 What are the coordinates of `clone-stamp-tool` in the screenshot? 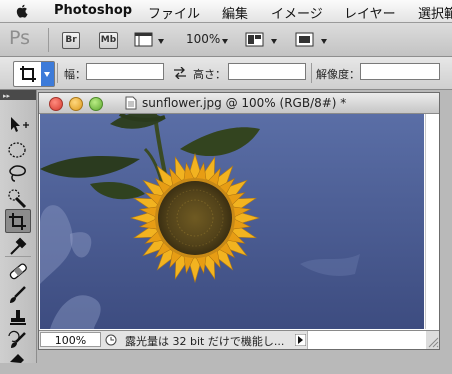 It's located at (18, 318).